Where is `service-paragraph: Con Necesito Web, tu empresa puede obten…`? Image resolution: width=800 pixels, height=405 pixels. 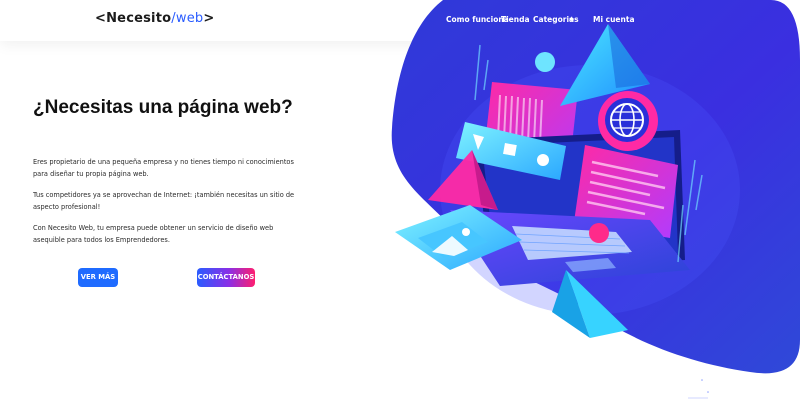 service-paragraph: Con Necesito Web, tu empresa puede obten… is located at coordinates (153, 234).